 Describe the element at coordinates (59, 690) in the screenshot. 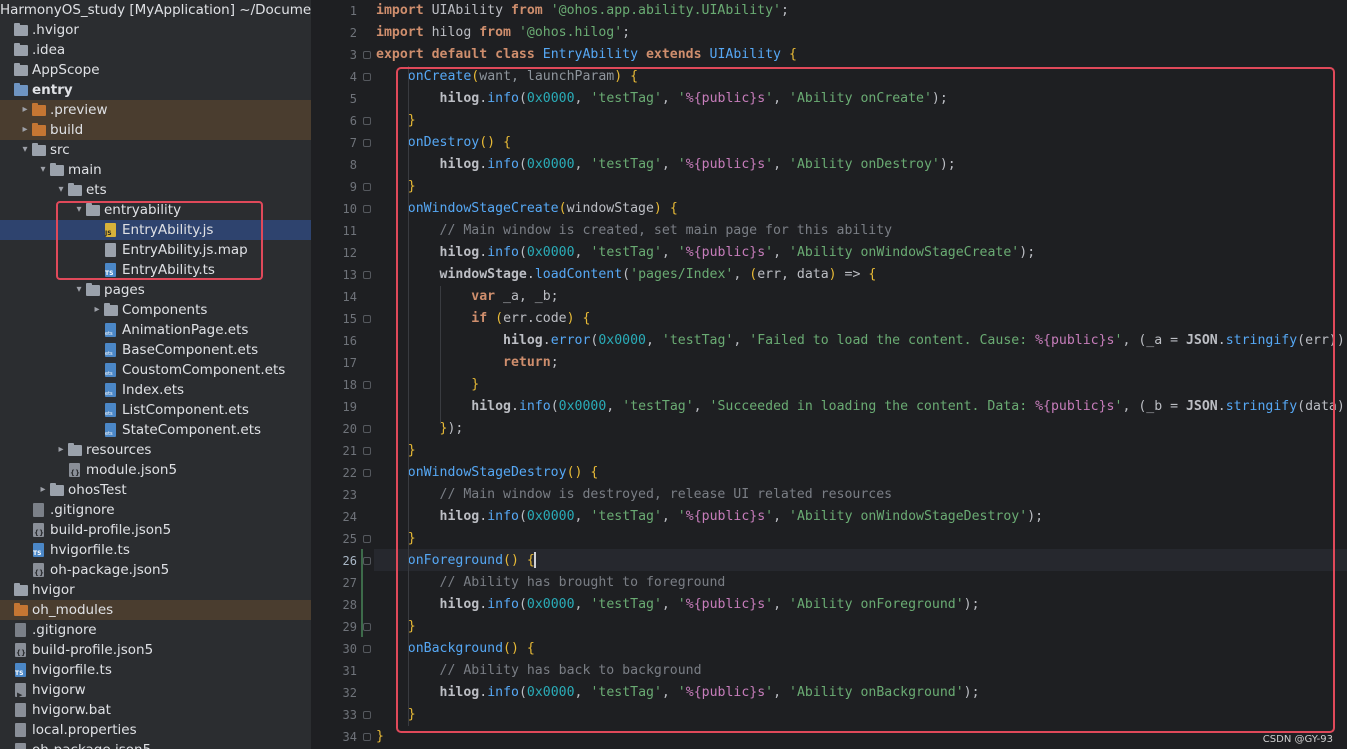

I see `tree-item-label: hvigorw` at that location.